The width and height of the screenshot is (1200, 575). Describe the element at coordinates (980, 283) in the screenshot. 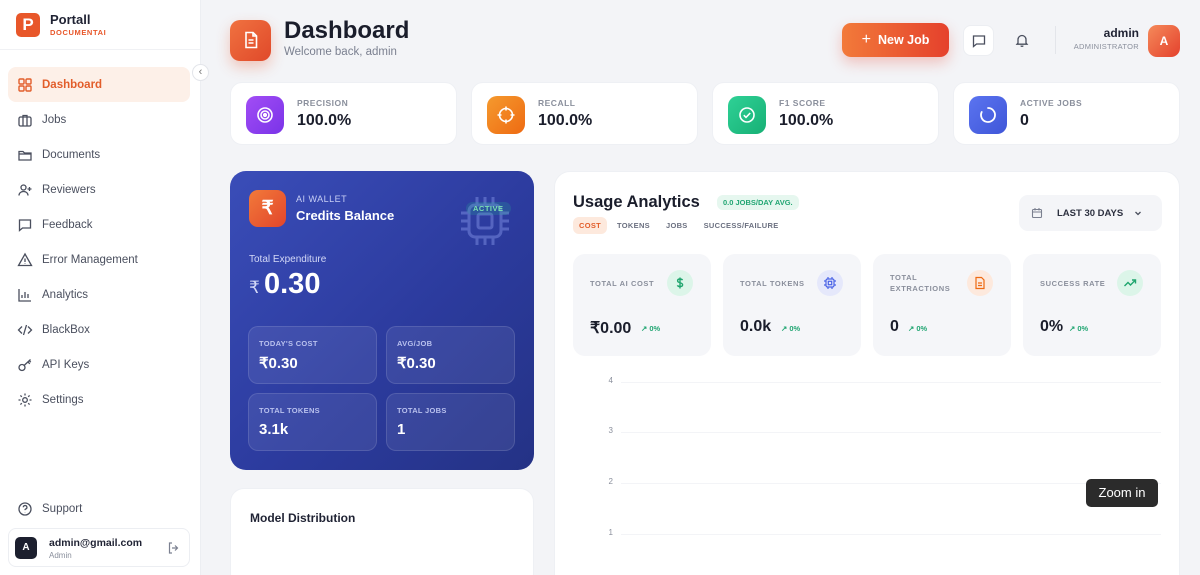

I see `file-icon` at that location.